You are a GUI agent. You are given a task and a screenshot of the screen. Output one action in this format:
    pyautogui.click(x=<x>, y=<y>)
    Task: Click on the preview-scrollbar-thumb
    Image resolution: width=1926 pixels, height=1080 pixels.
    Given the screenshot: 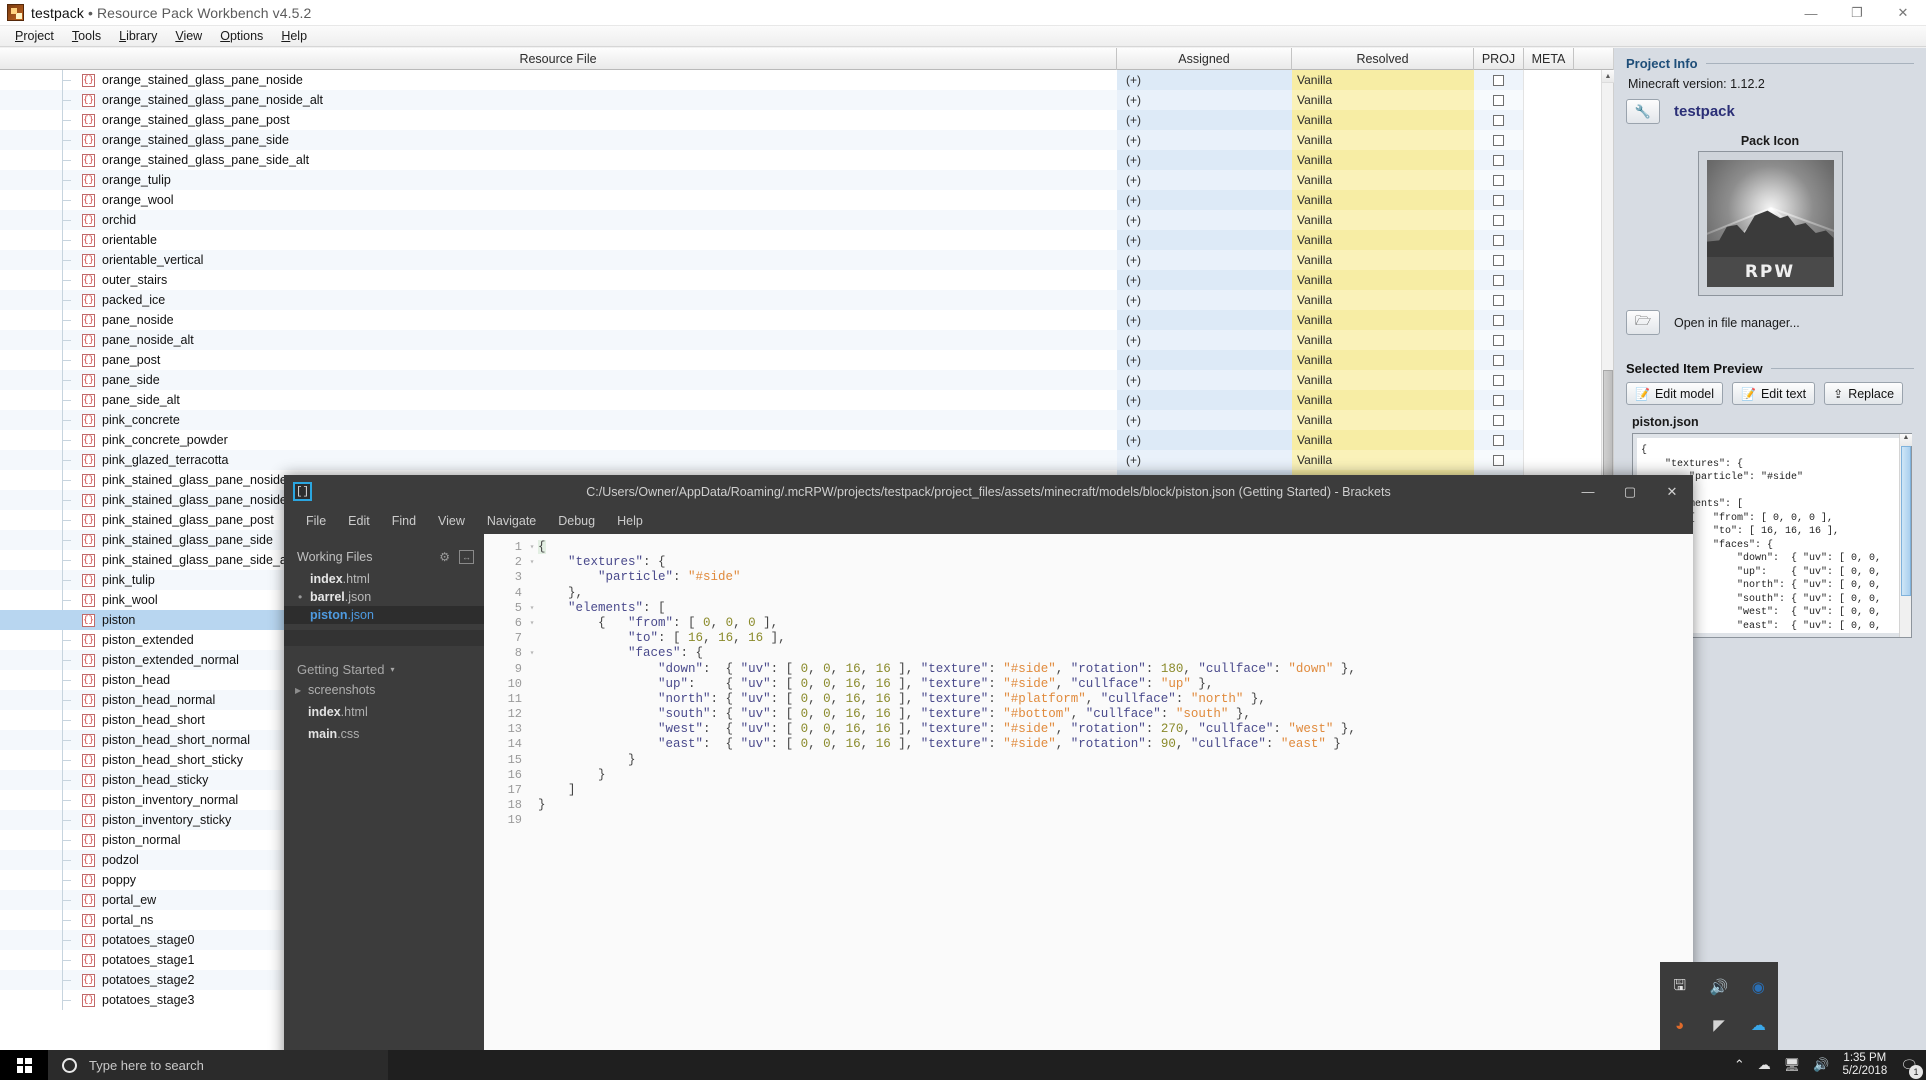 What is the action you would take?
    pyautogui.click(x=1906, y=521)
    